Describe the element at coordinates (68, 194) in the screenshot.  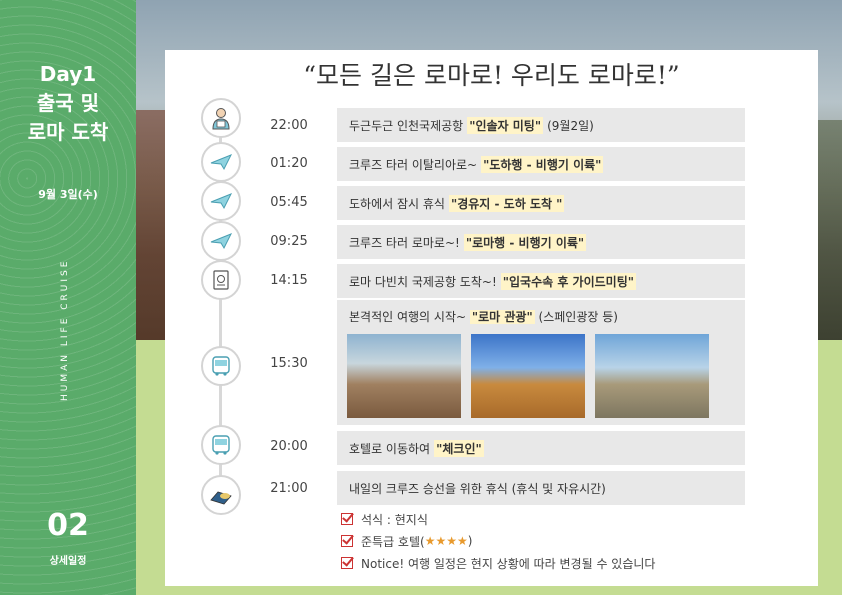
I see `day-date: 9월 3일(수)` at that location.